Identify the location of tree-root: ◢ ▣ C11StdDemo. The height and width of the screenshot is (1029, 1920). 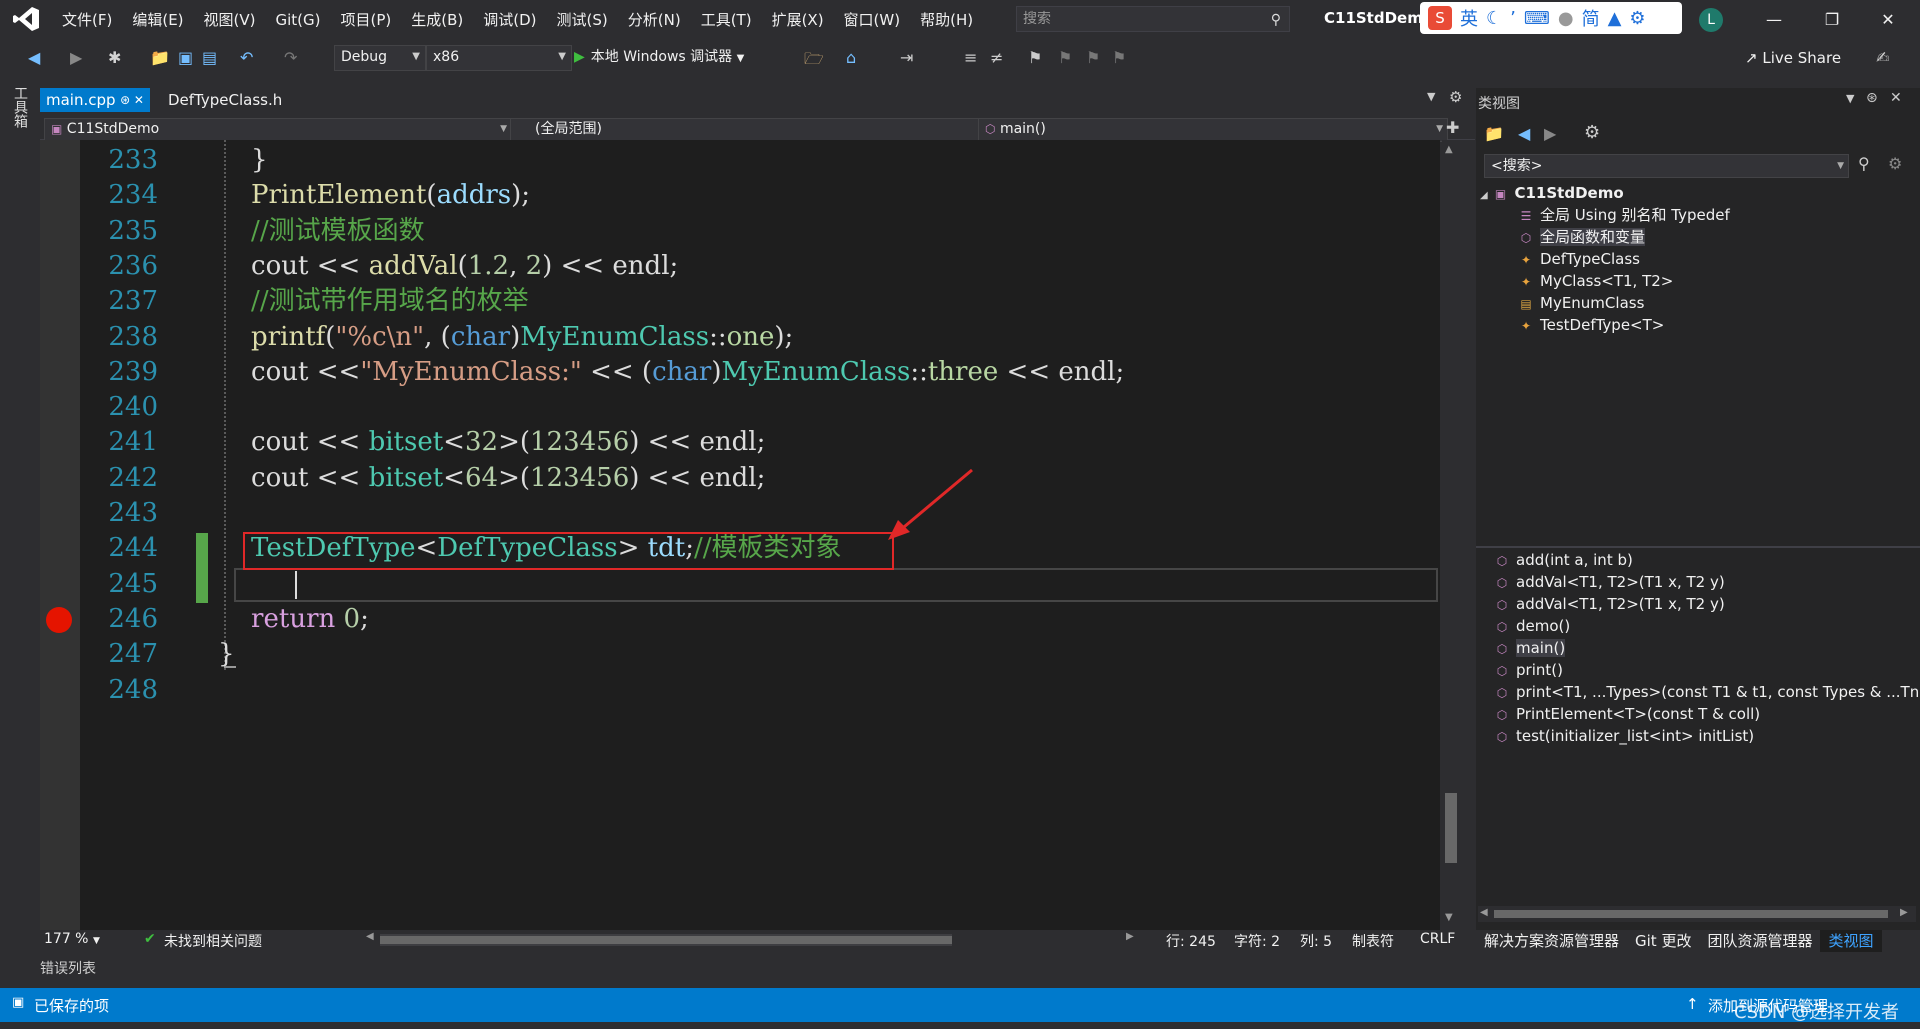
(1552, 193).